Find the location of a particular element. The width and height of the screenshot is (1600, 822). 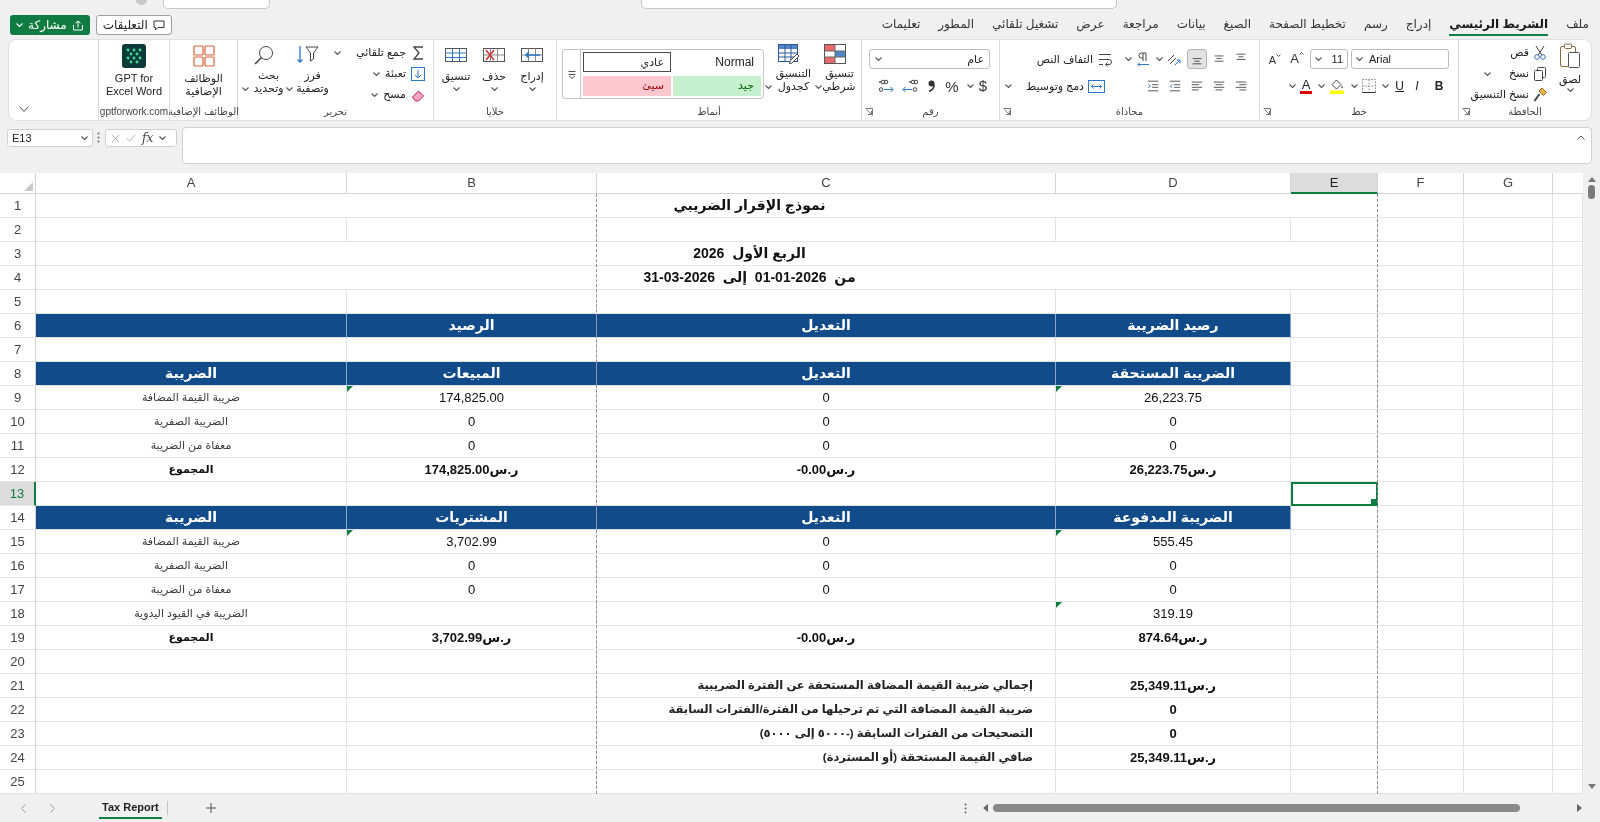

row-header: 23 is located at coordinates (18, 734).